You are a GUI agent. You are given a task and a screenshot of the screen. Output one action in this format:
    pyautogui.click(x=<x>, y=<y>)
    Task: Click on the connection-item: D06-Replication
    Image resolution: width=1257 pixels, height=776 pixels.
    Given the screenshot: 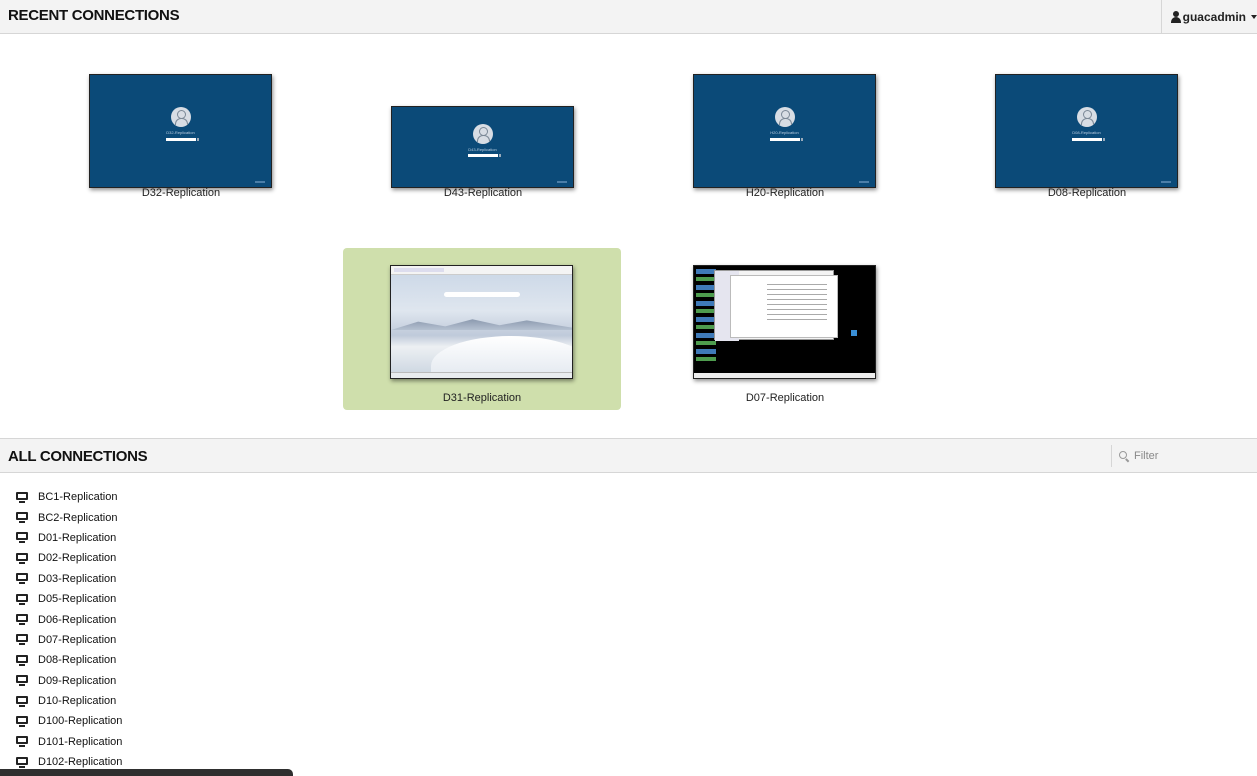 What is the action you would take?
    pyautogui.click(x=69, y=619)
    